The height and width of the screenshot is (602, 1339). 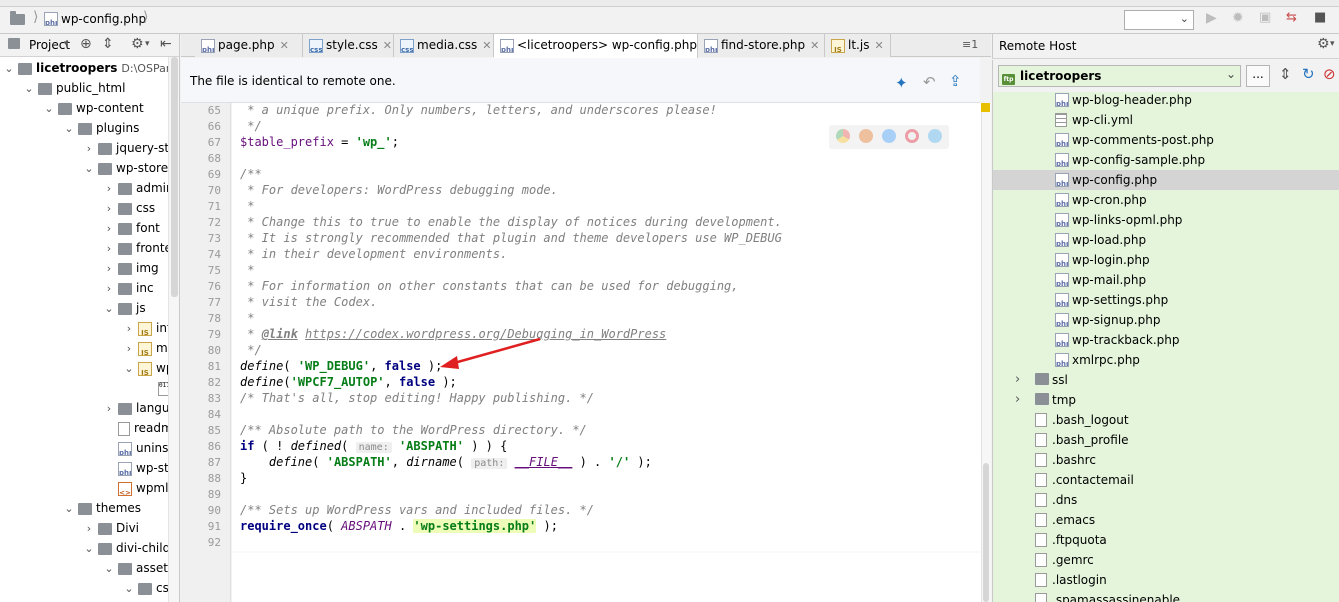 What do you see at coordinates (89, 68) in the screenshot?
I see `tree-item: ⌄licetroopersD:\OSPanel\d` at bounding box center [89, 68].